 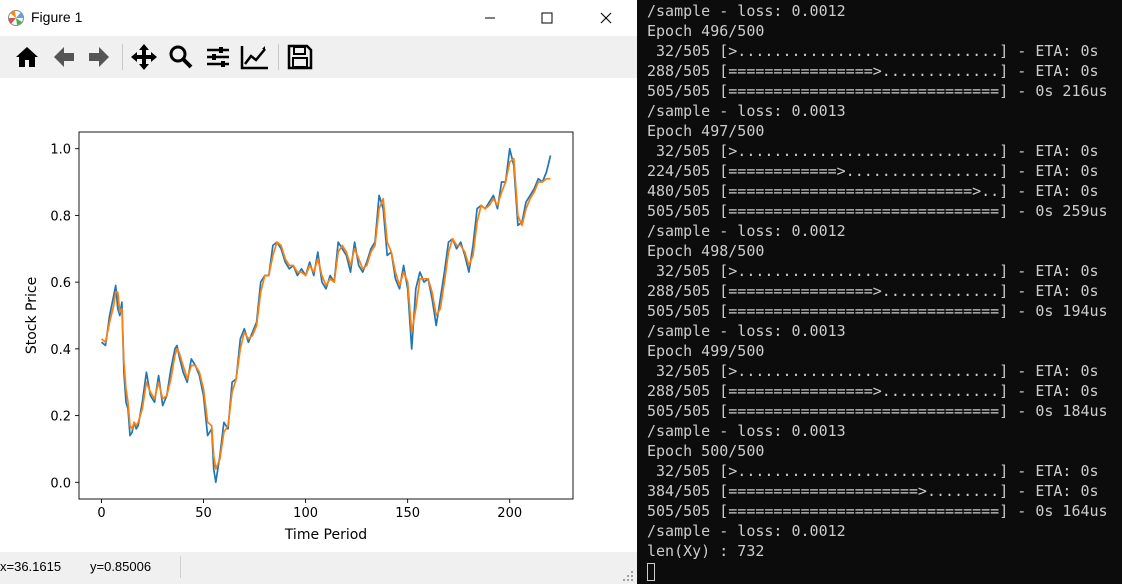 What do you see at coordinates (60, 283) in the screenshot?
I see `y-tick-label: 0.6` at bounding box center [60, 283].